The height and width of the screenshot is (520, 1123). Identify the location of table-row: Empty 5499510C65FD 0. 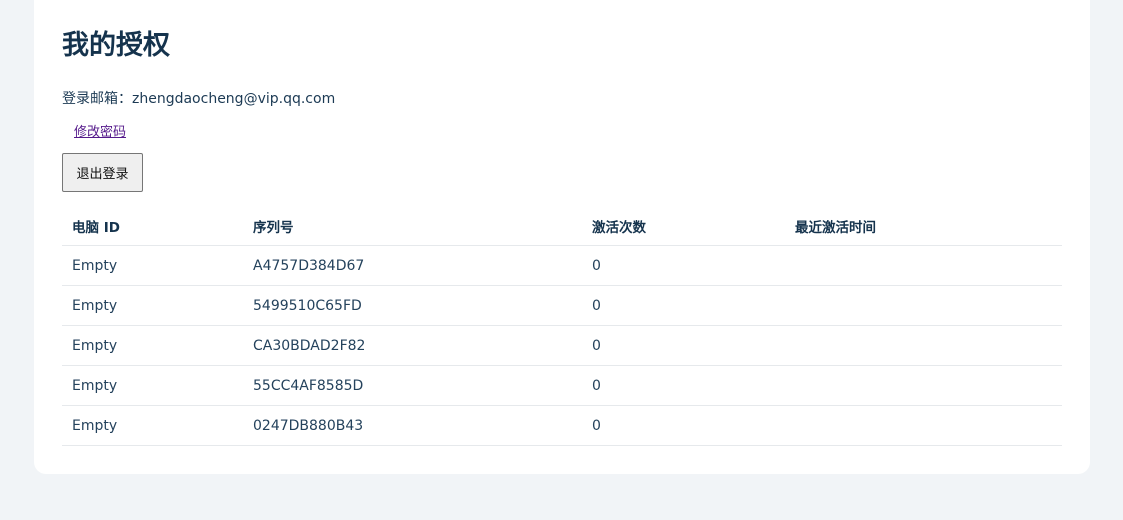
(562, 305).